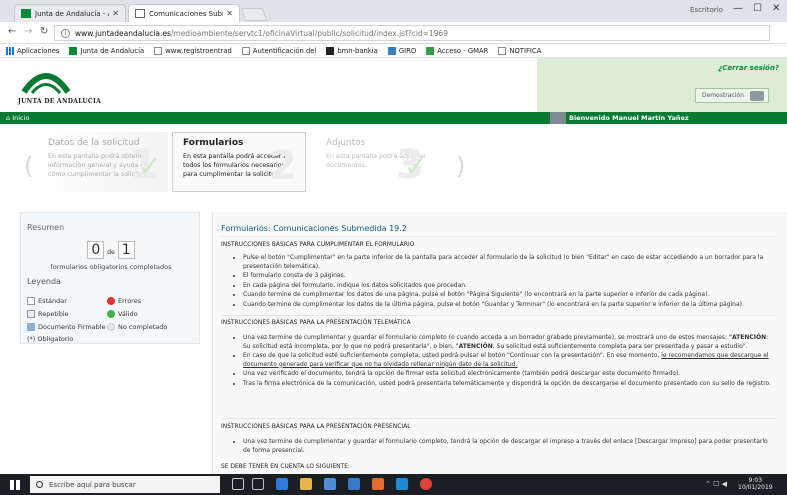 Image resolution: width=787 pixels, height=495 pixels. What do you see at coordinates (238, 484) in the screenshot?
I see `task-view-icon` at bounding box center [238, 484].